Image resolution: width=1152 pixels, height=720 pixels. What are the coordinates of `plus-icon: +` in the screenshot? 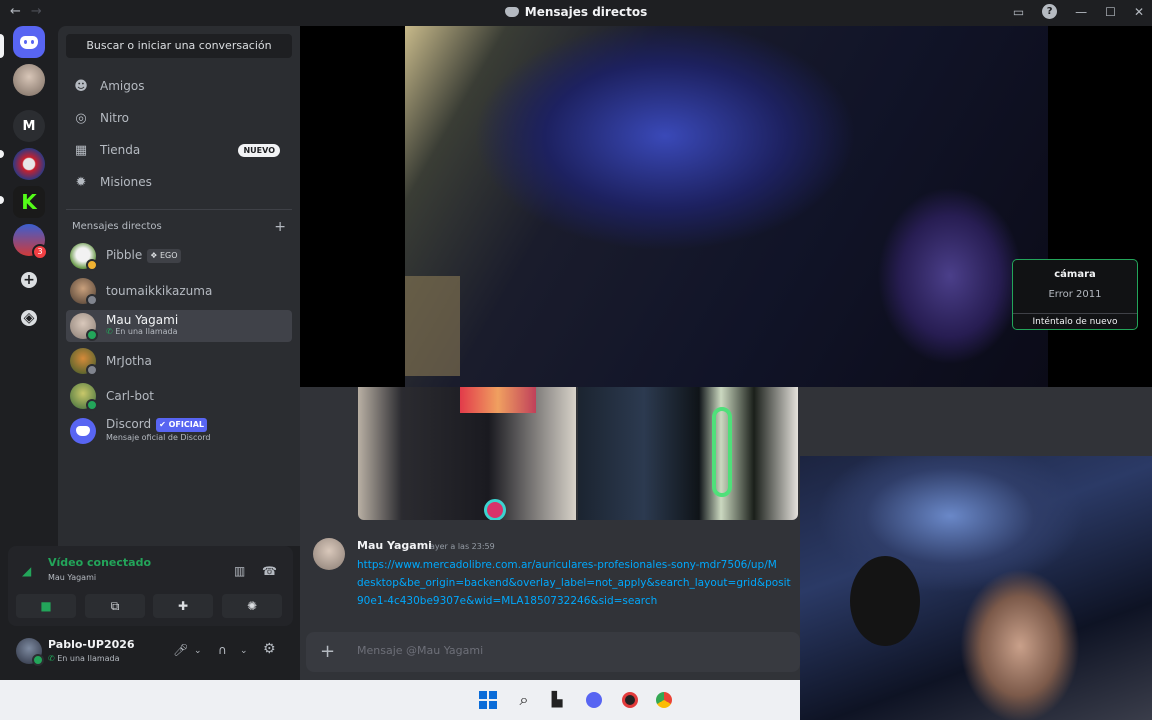 It's located at (29, 280).